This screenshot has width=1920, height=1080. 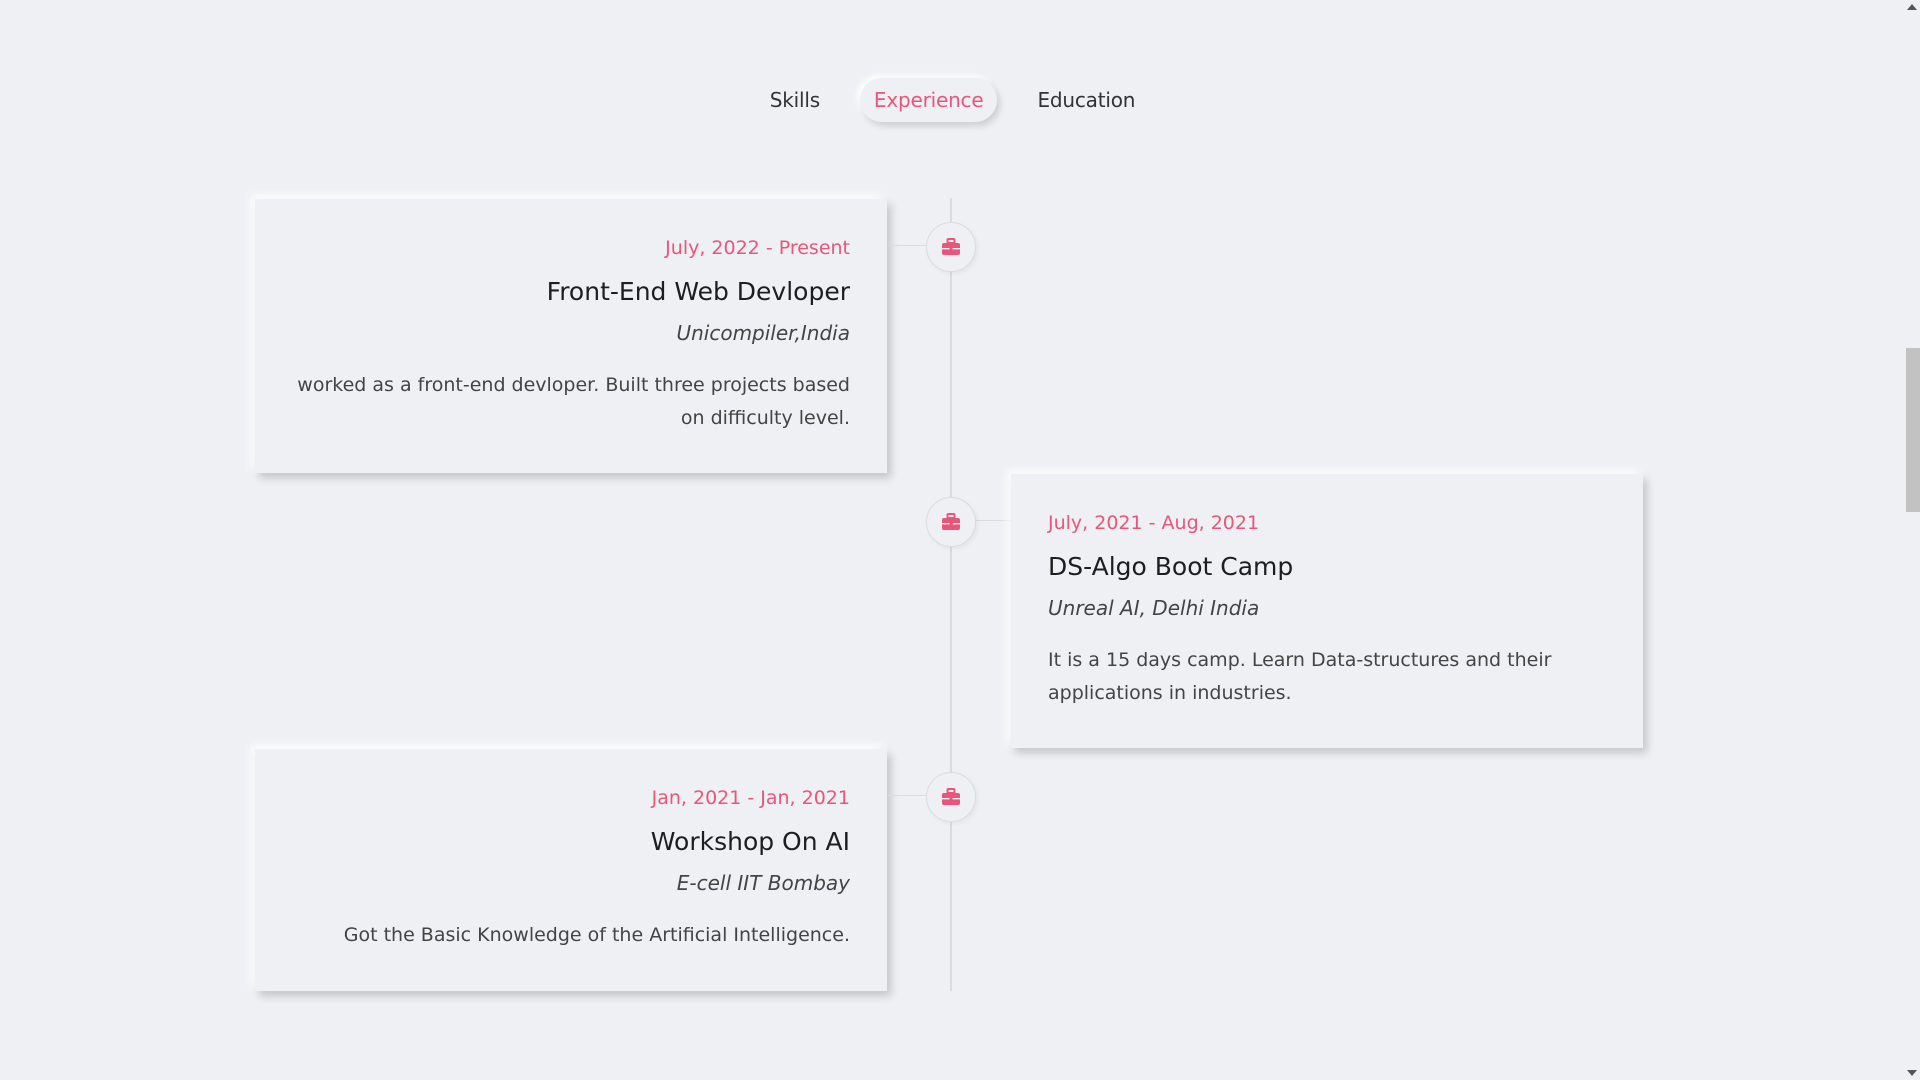 What do you see at coordinates (1171, 566) in the screenshot?
I see `timeline-title: DS-Algo Boot Camp` at bounding box center [1171, 566].